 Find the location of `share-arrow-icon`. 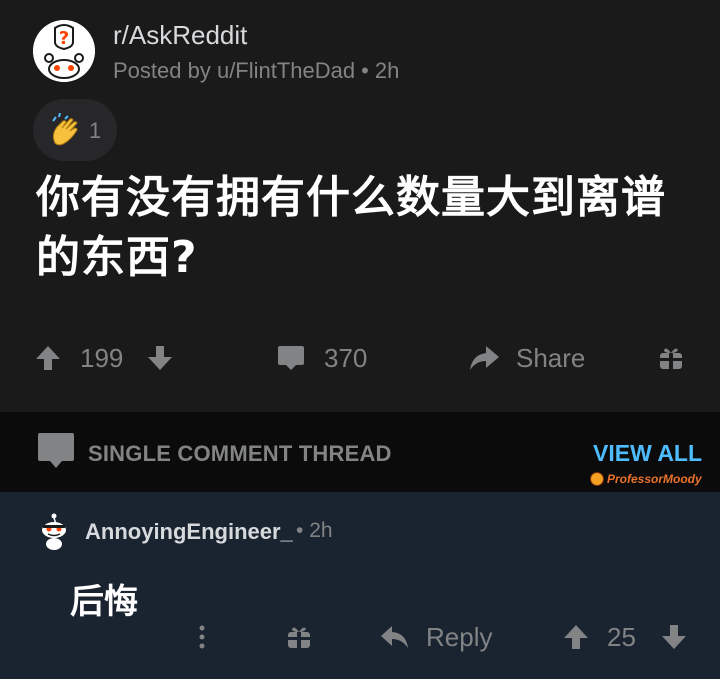

share-arrow-icon is located at coordinates (484, 358).